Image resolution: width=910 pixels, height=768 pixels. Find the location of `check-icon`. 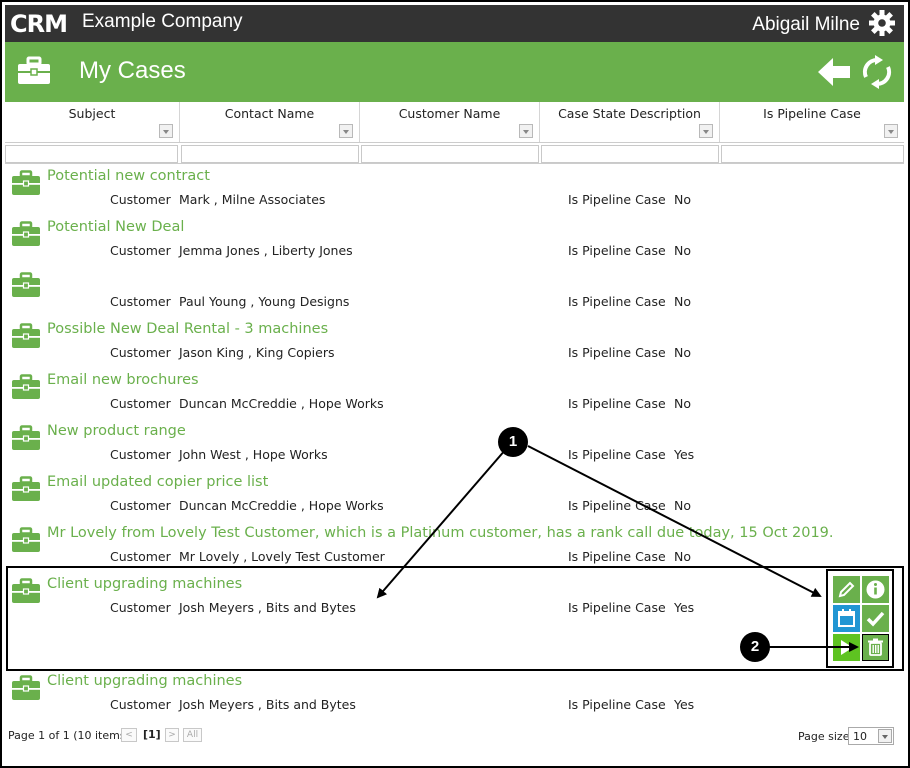

check-icon is located at coordinates (875, 618).